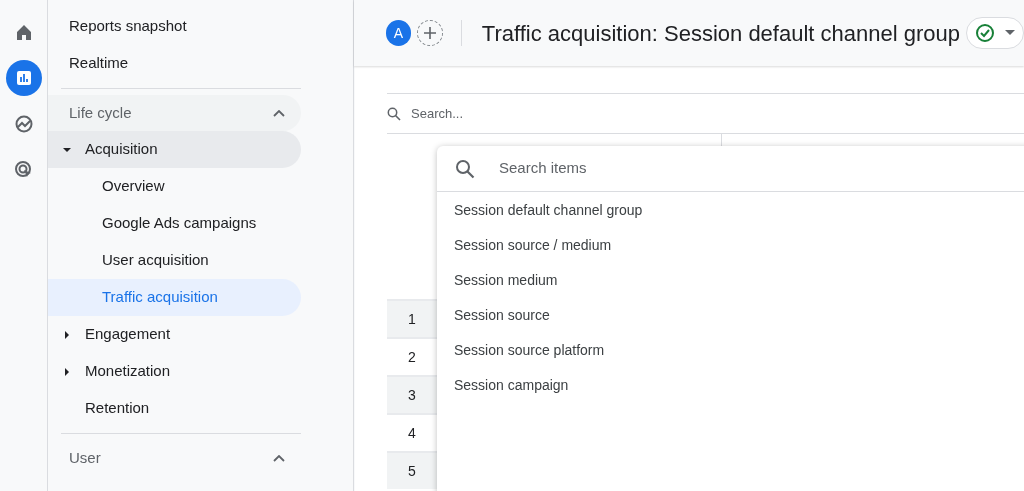 Image resolution: width=1024 pixels, height=491 pixels. I want to click on avatar: A, so click(398, 33).